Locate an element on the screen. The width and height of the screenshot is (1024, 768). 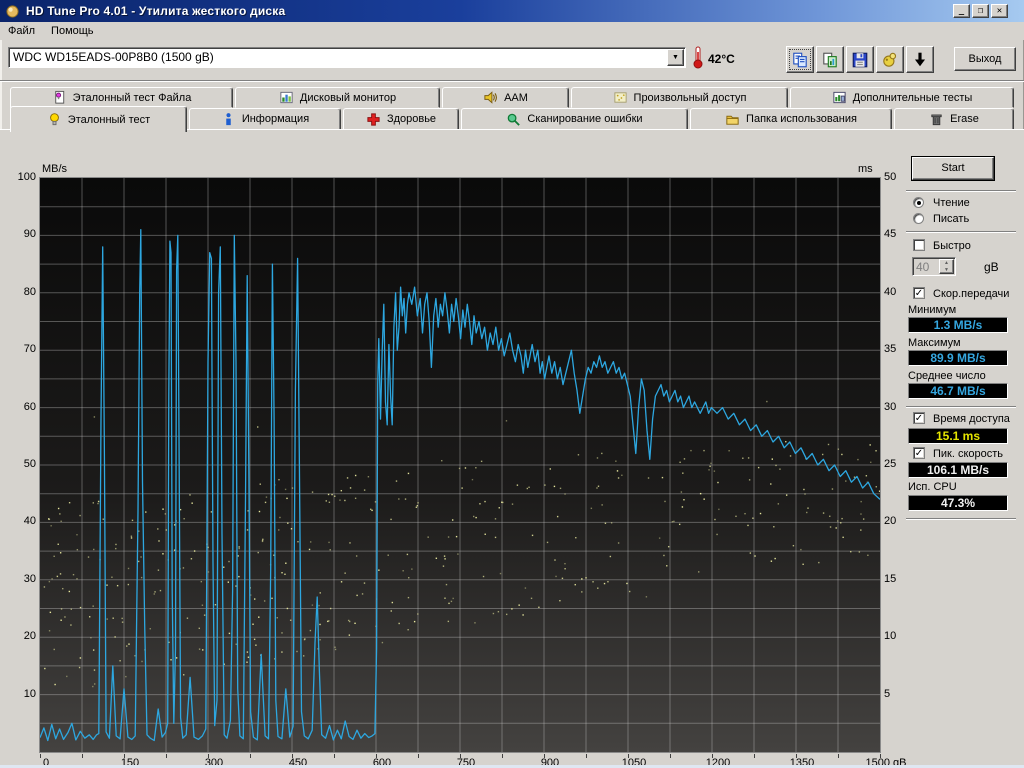
average-value: 46.7 MB/s is located at coordinates (958, 391).